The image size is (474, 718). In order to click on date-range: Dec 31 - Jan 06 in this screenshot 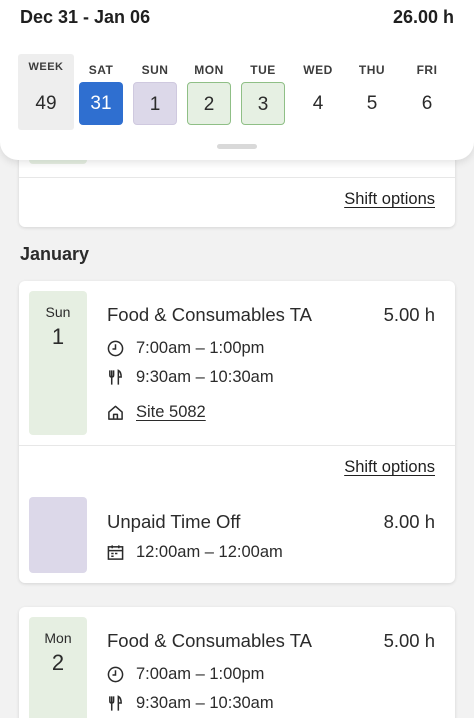, I will do `click(85, 16)`.